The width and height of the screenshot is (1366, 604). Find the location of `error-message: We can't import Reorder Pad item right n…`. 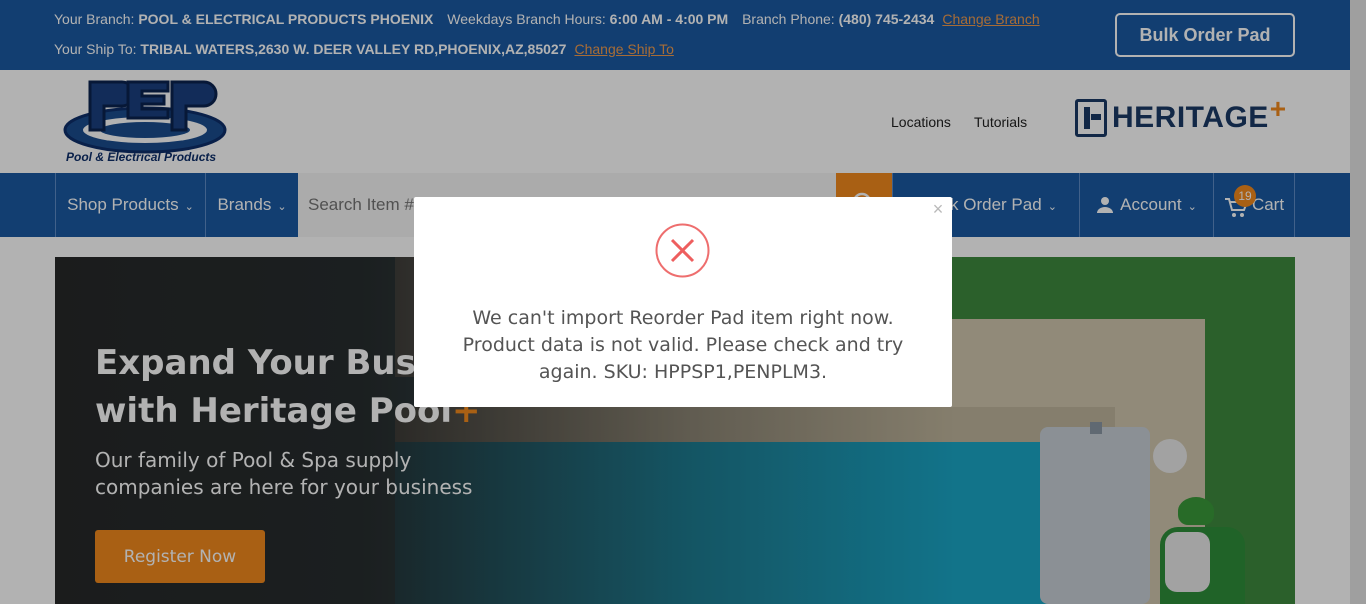

error-message: We can't import Reorder Pad item right n… is located at coordinates (683, 345).